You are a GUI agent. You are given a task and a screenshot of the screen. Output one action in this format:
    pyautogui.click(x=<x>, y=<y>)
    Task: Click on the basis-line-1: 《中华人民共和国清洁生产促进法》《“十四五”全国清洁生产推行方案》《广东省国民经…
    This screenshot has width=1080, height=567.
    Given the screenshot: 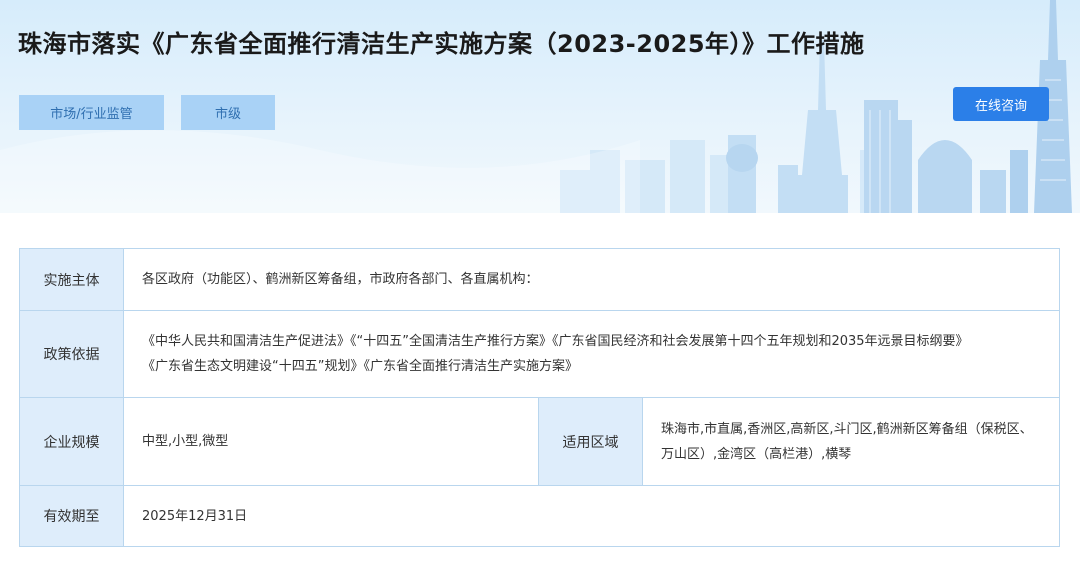 What is the action you would take?
    pyautogui.click(x=555, y=341)
    